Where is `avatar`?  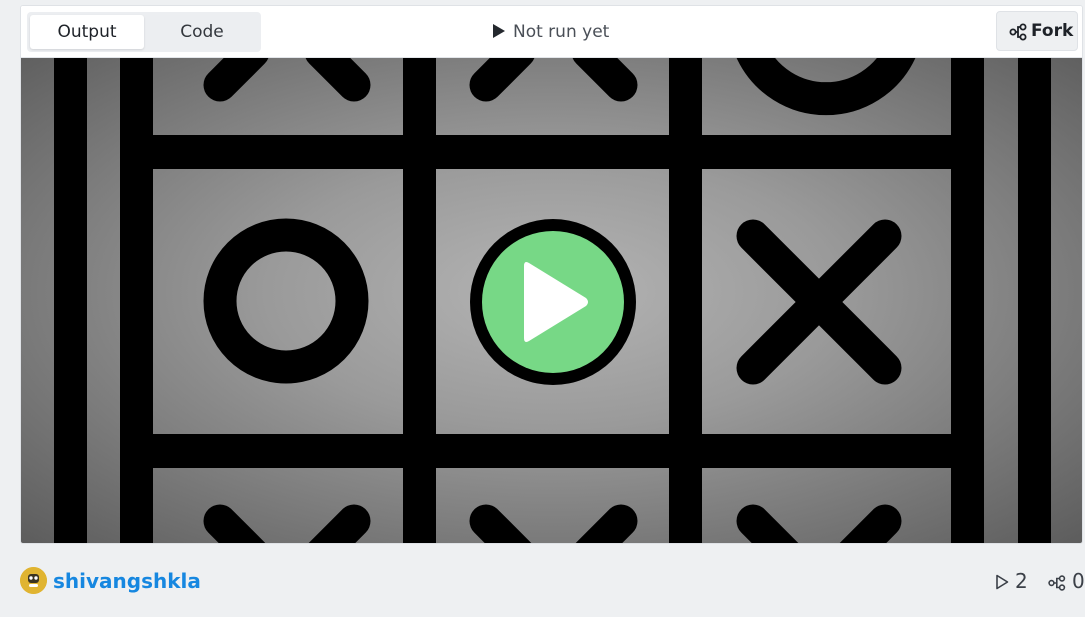
avatar is located at coordinates (33, 580).